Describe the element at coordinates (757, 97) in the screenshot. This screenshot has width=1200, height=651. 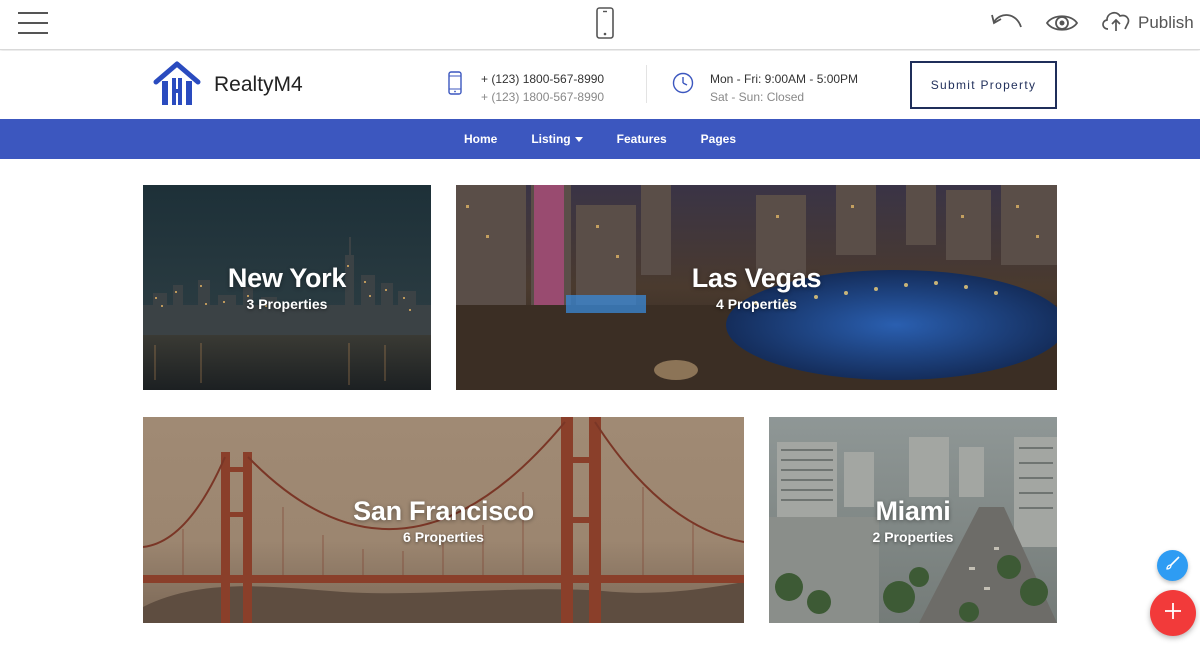
I see `hours-weekend: Sat - Sun: Closed` at that location.